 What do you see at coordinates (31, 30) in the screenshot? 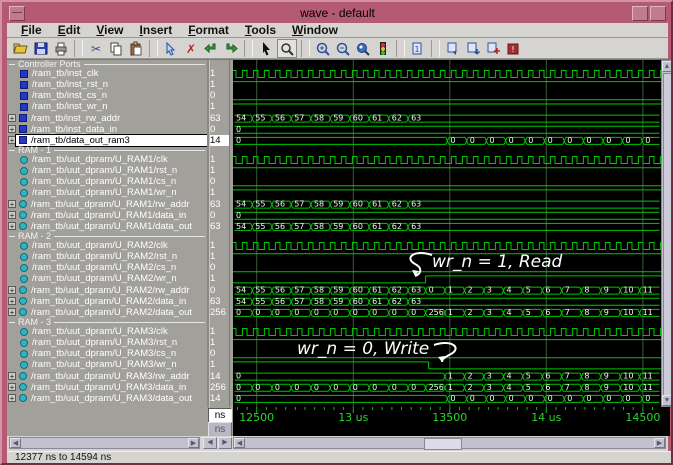
I see `menu-file: File` at bounding box center [31, 30].